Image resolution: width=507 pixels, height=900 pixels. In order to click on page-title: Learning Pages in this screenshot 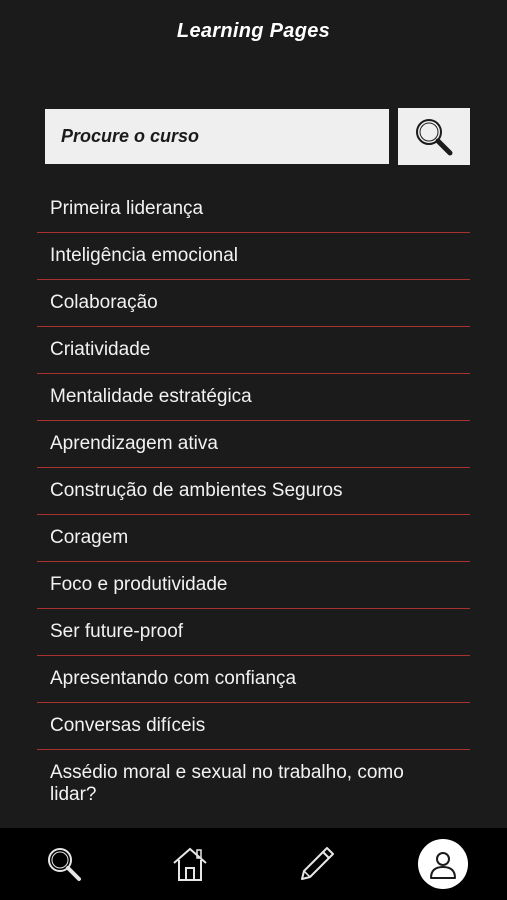, I will do `click(253, 31)`.